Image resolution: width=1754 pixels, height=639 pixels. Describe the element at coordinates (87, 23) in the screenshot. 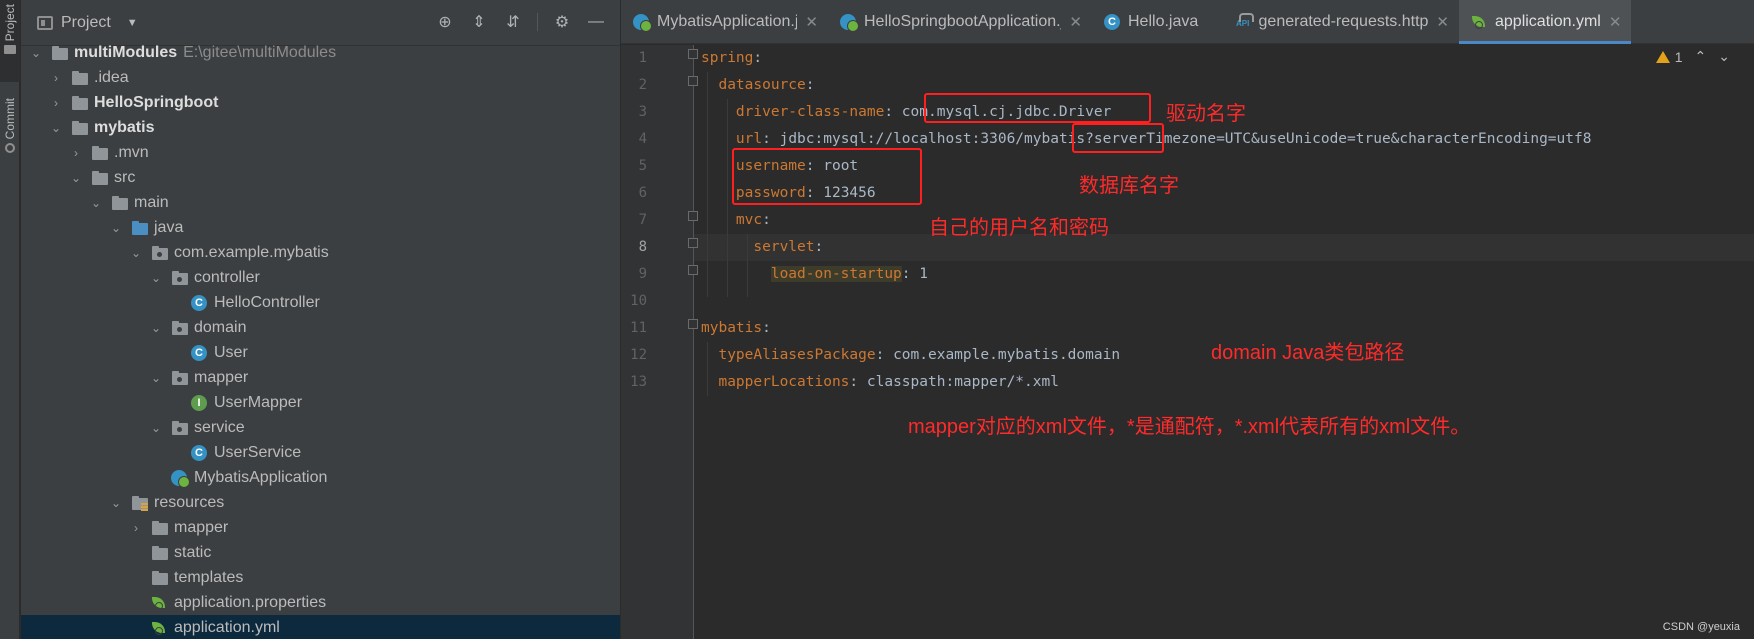

I see `project-view-selector: Project ▼` at that location.